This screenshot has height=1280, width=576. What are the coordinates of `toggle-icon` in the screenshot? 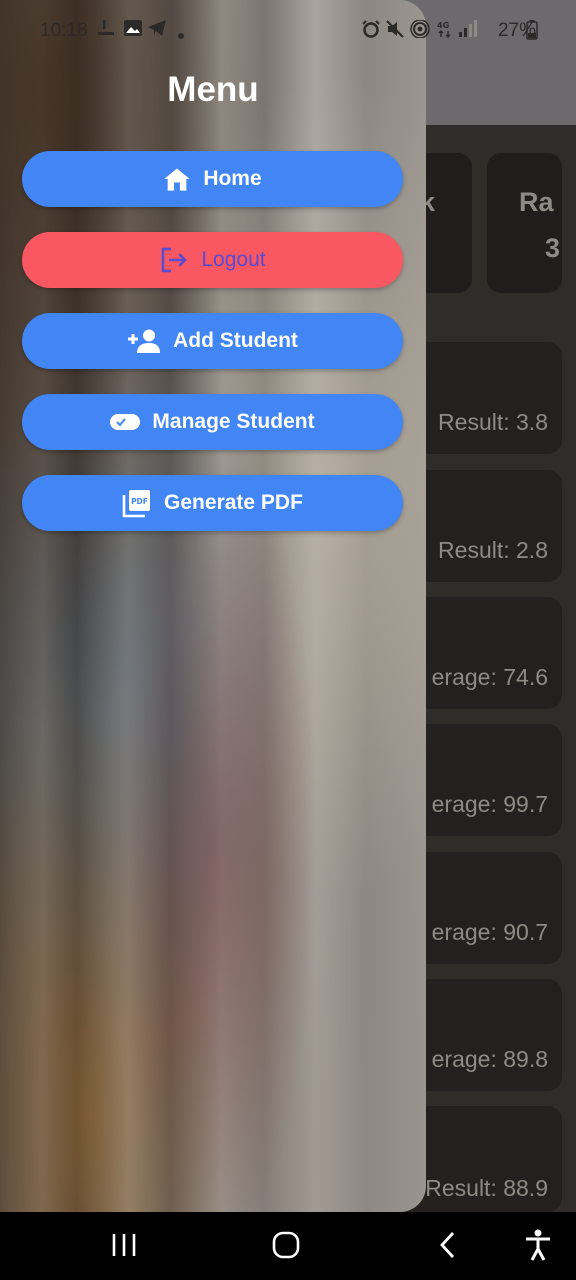 It's located at (125, 422).